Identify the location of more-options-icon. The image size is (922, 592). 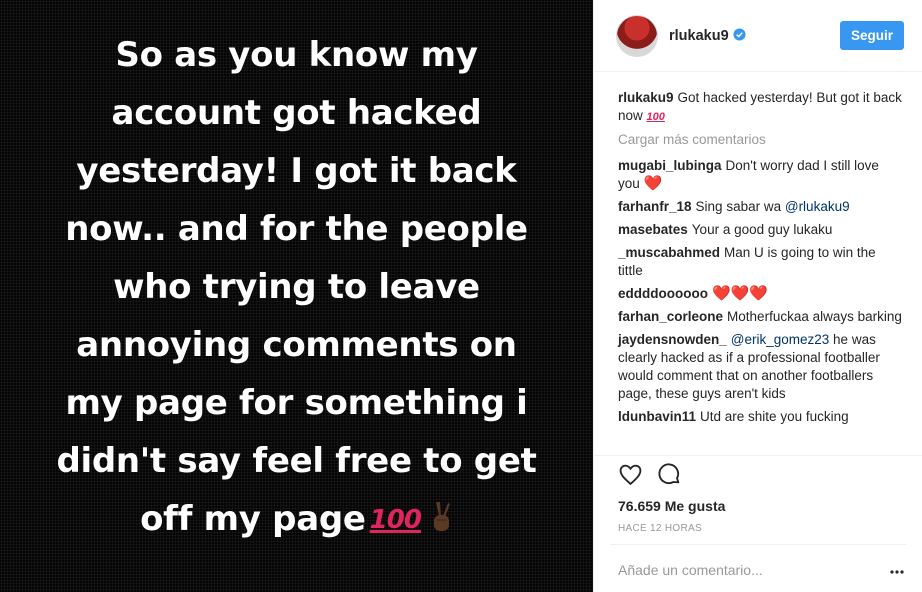
(897, 572).